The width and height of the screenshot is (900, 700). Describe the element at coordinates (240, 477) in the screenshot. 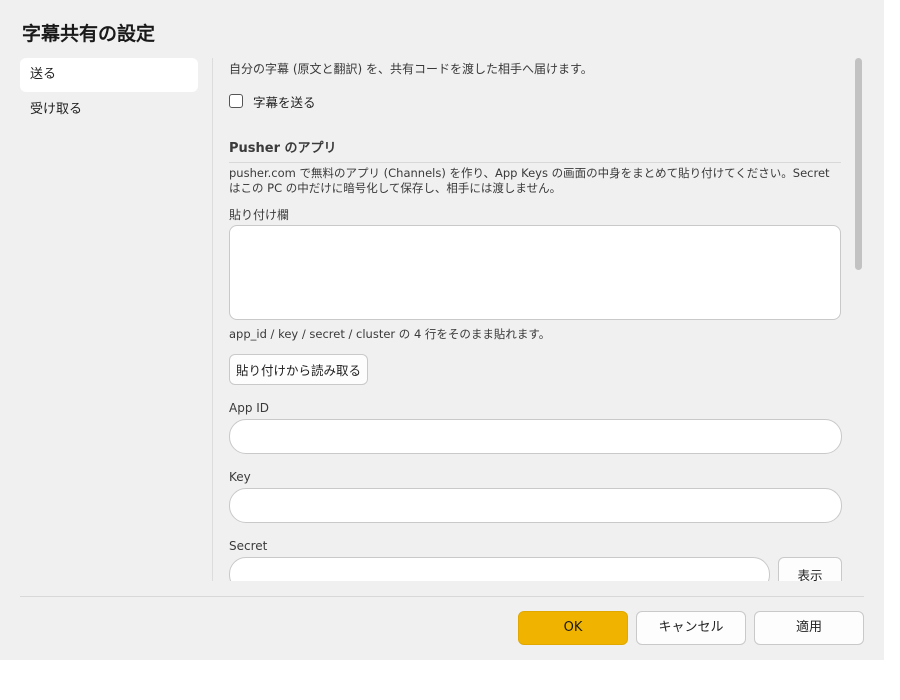

I see `key-label: Key` at that location.